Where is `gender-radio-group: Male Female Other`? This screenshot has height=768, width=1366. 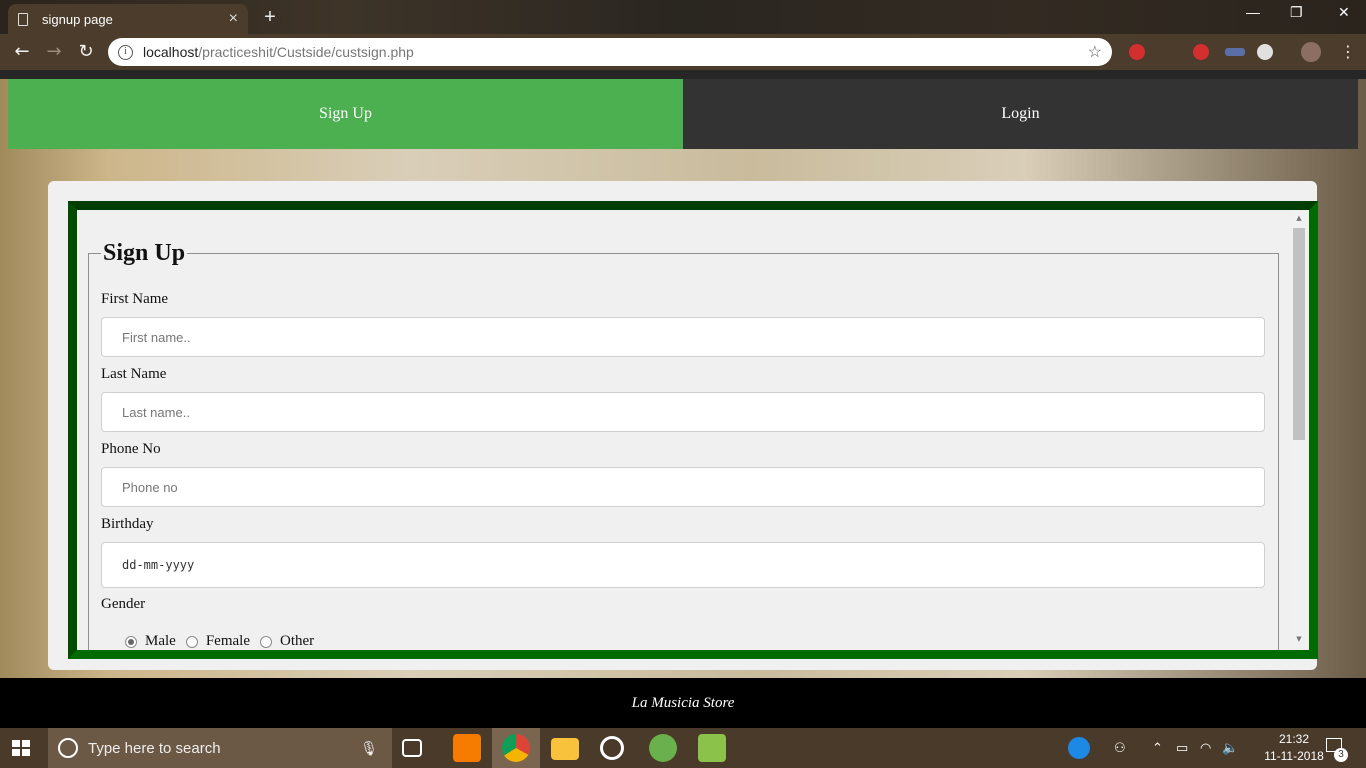
gender-radio-group: Male Female Other is located at coordinates (224, 641).